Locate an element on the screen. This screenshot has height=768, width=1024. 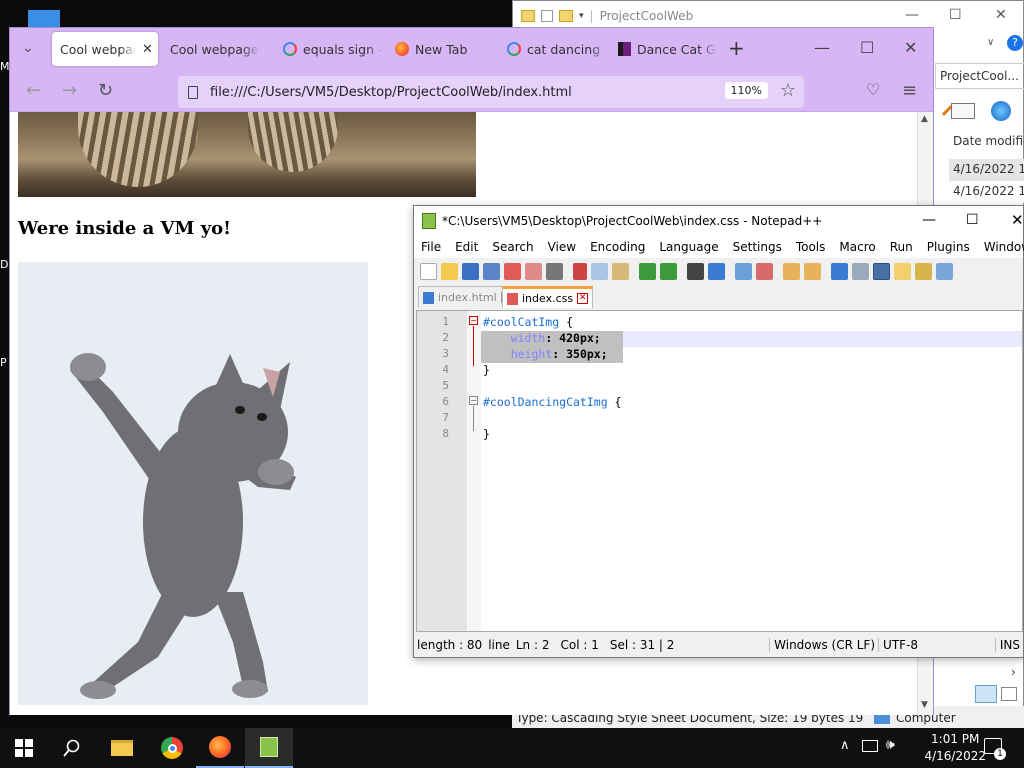
status-insert-mode: INS is located at coordinates (1009, 645).